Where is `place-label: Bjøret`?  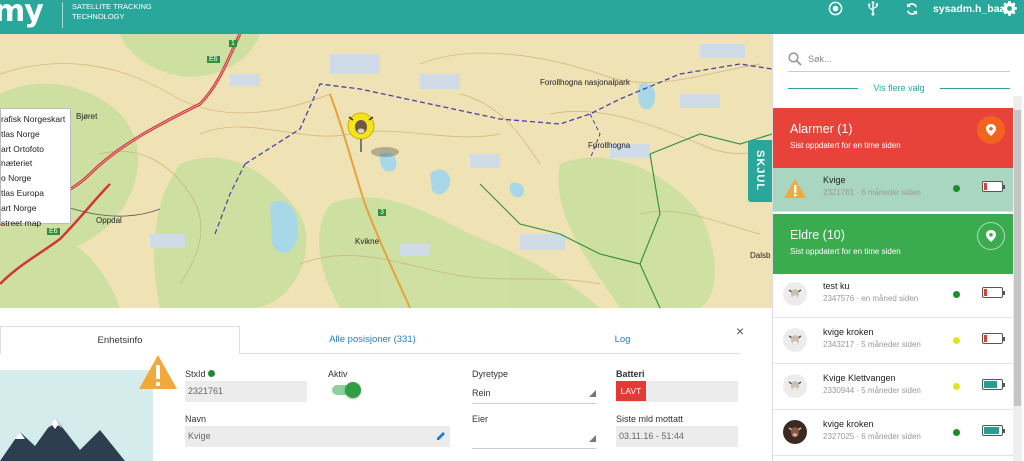
place-label: Bjøret is located at coordinates (87, 116).